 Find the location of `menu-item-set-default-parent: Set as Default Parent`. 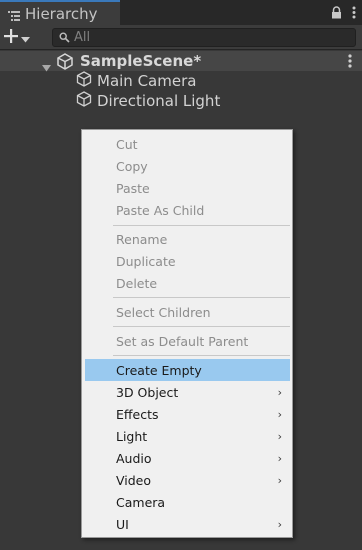

menu-item-set-default-parent: Set as Default Parent is located at coordinates (187, 341).